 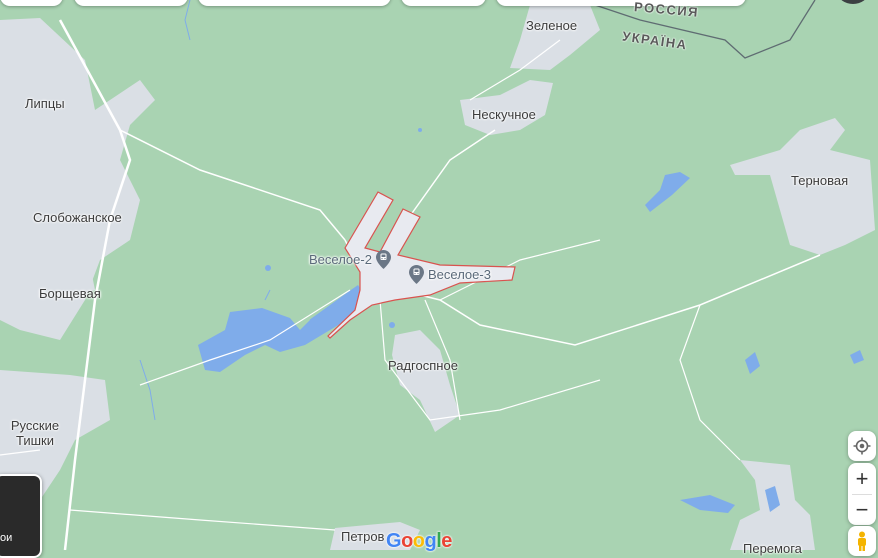 What do you see at coordinates (551, 25) in the screenshot?
I see `place-label-zelenoe: Зеленое` at bounding box center [551, 25].